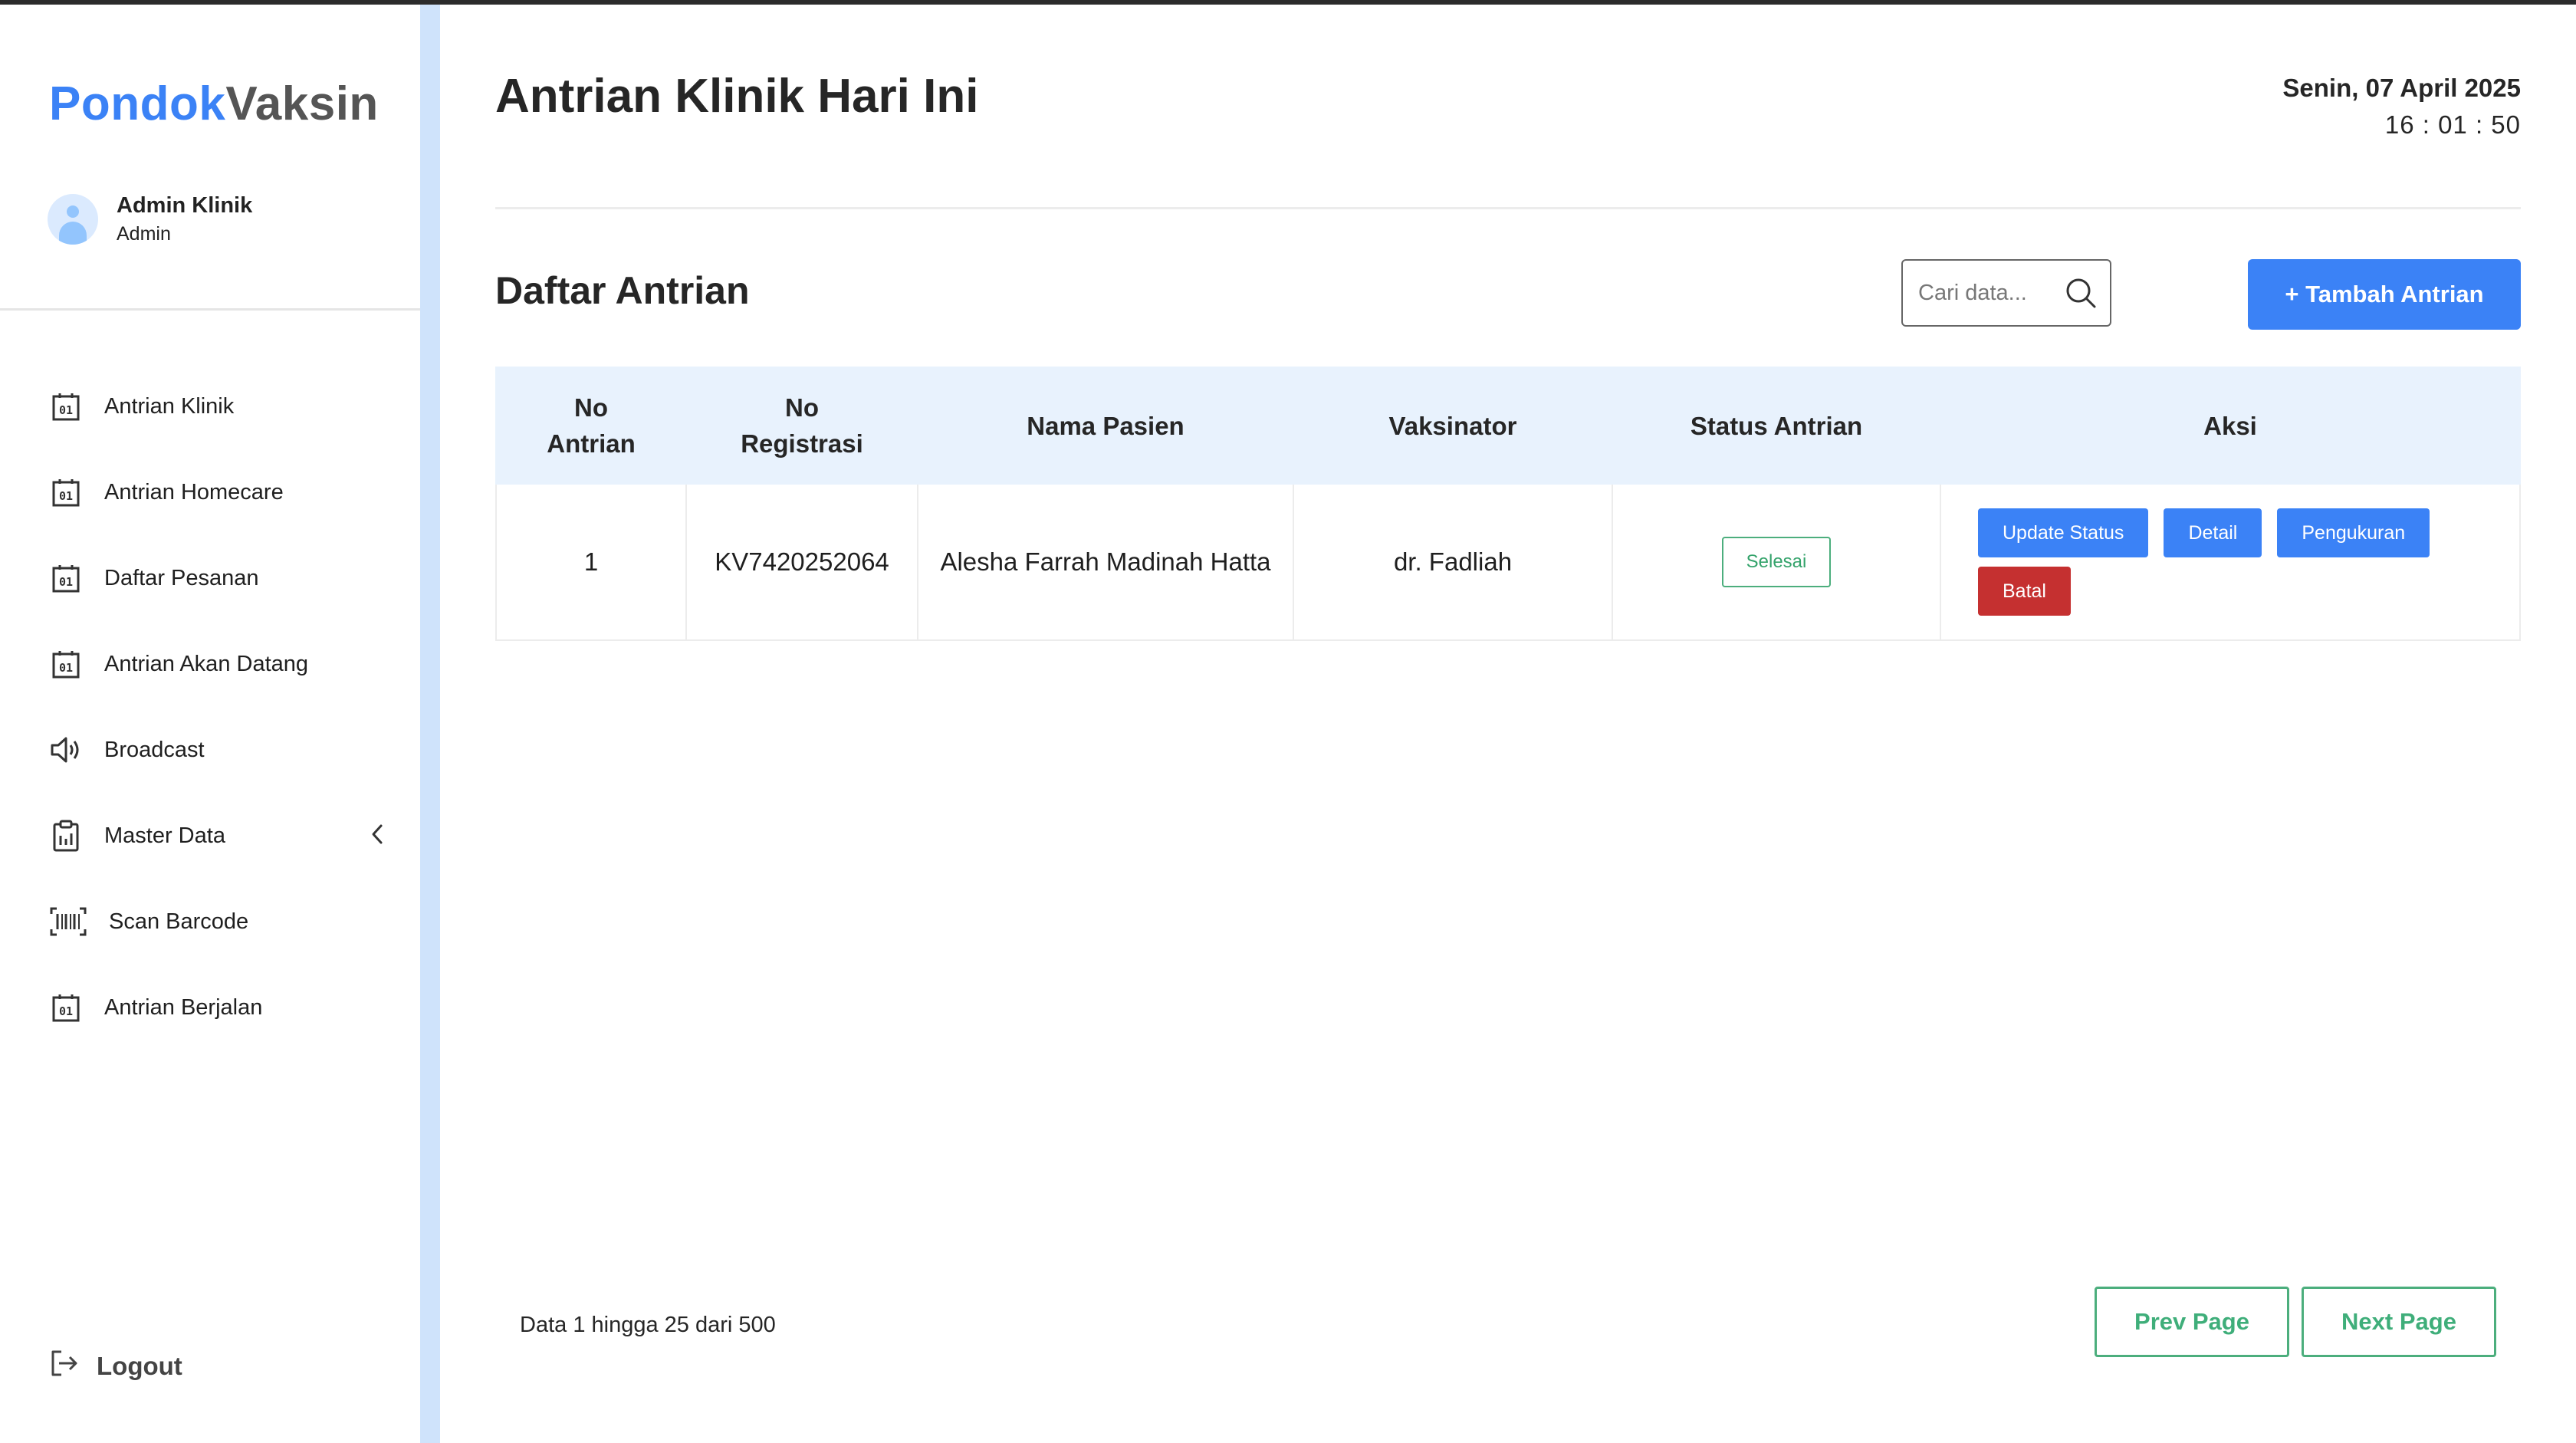 The width and height of the screenshot is (2576, 1443). What do you see at coordinates (1777, 426) in the screenshot?
I see `header-status-antrian: Status Antrian` at bounding box center [1777, 426].